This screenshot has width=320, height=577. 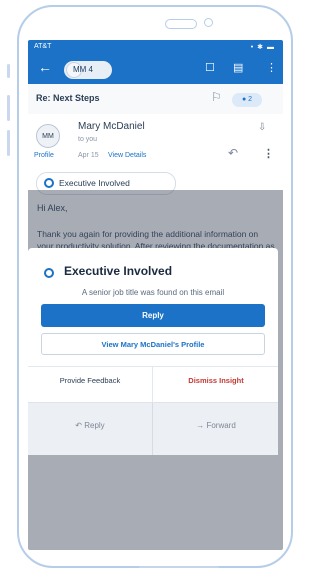 What do you see at coordinates (247, 100) in the screenshot?
I see `thread-count-badge: ● 2` at bounding box center [247, 100].